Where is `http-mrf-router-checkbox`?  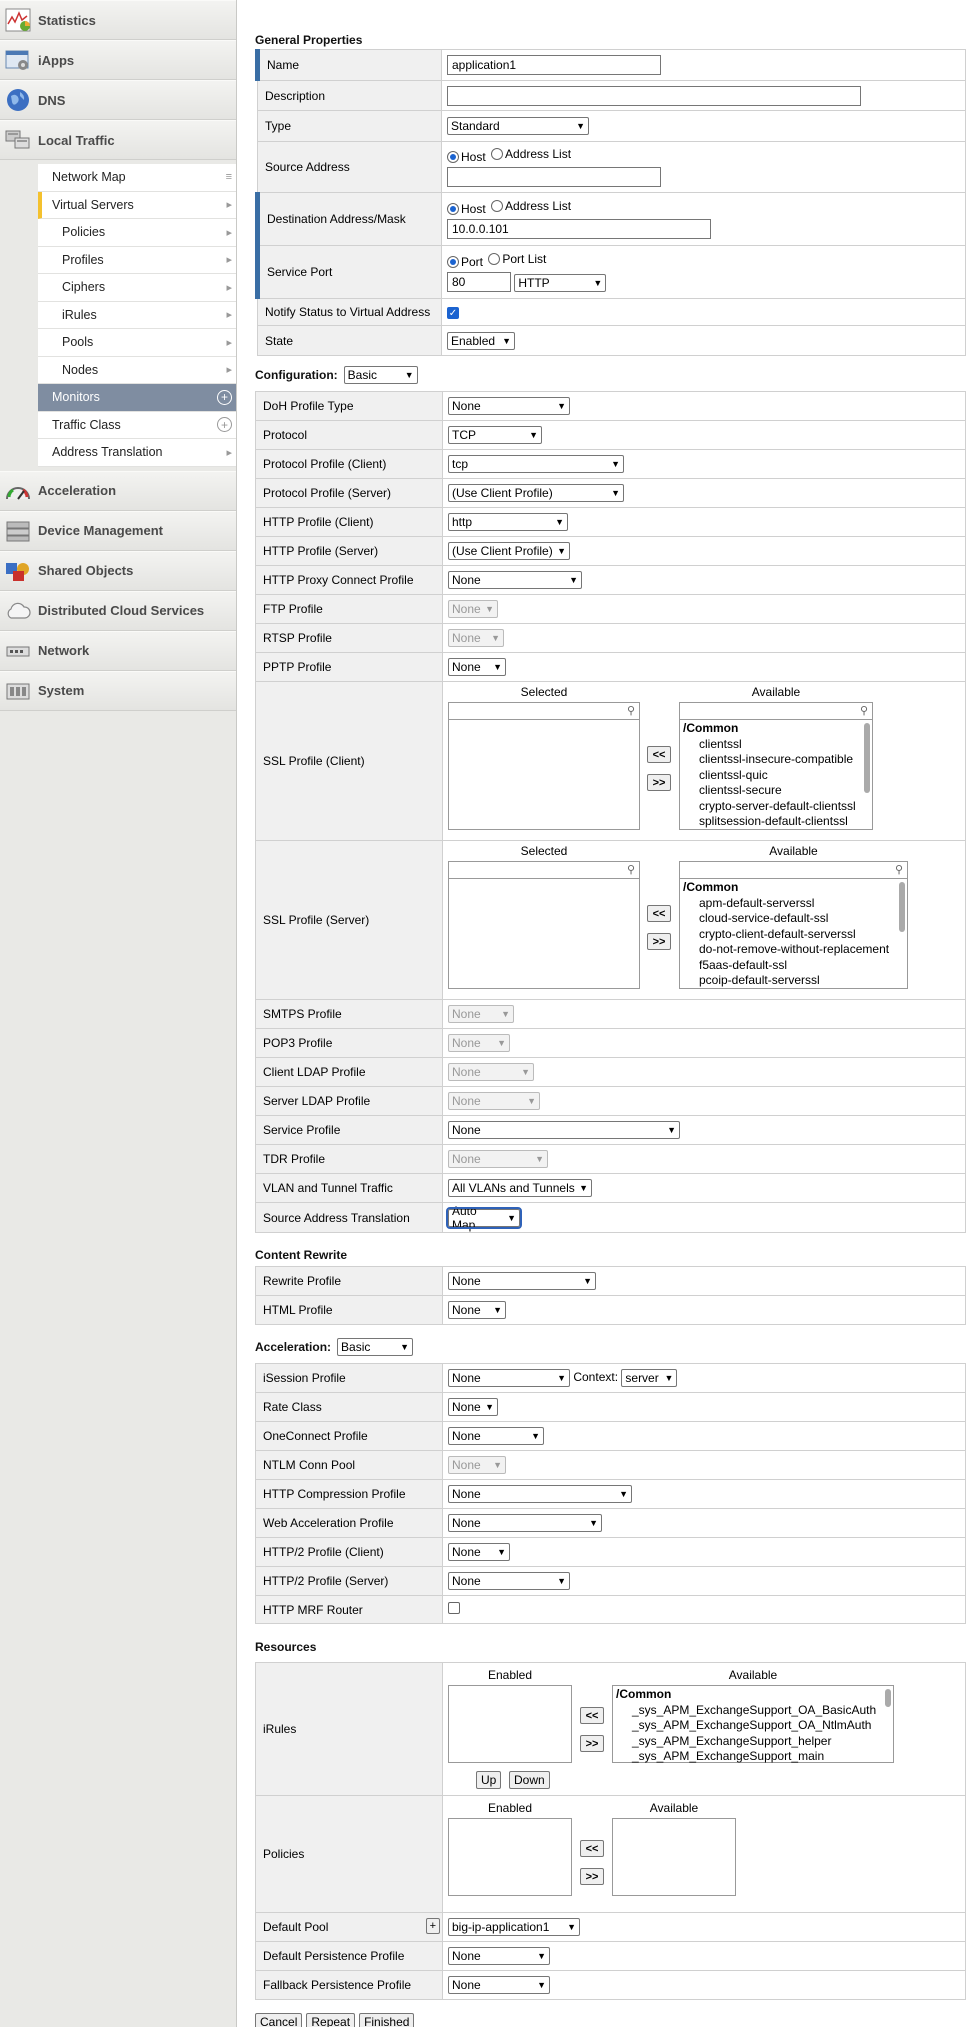 http-mrf-router-checkbox is located at coordinates (454, 1608).